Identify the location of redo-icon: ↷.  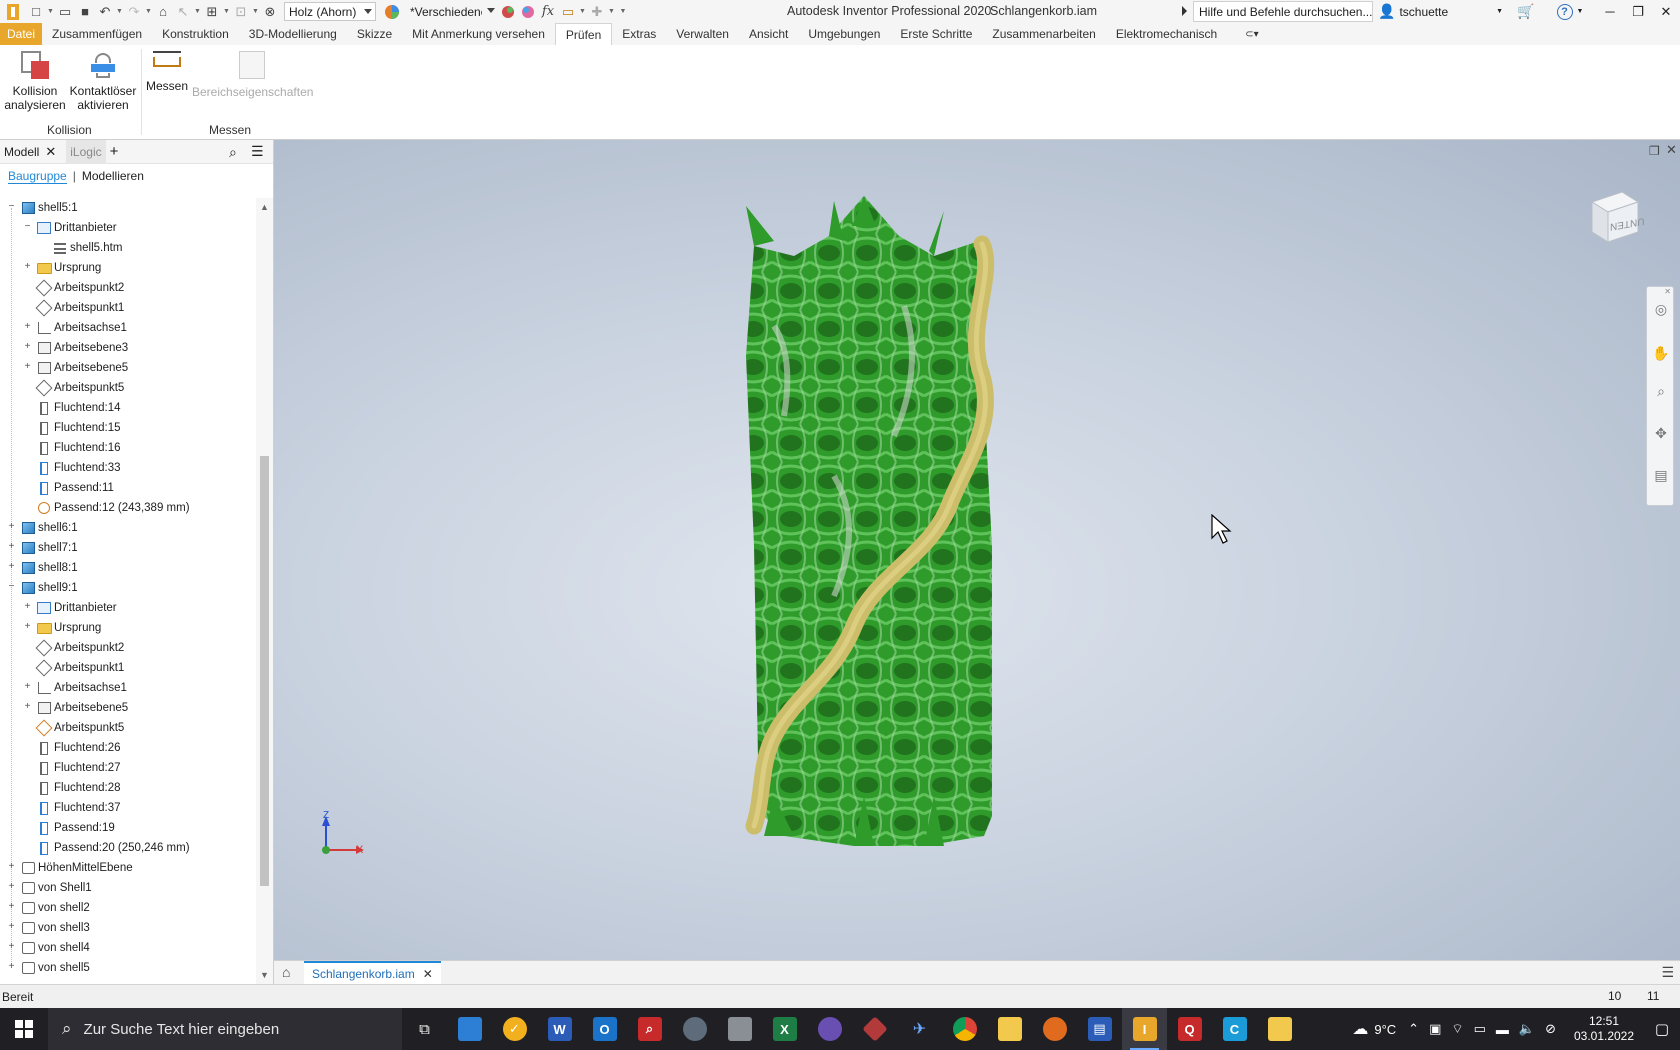
(134, 12).